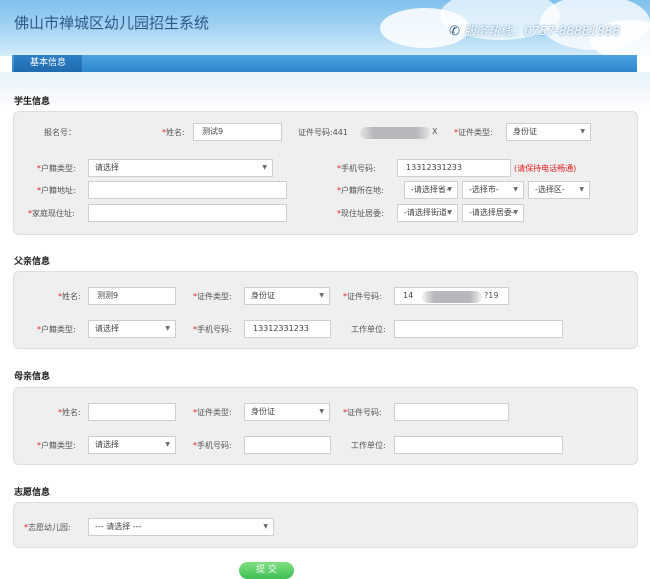  What do you see at coordinates (323, 132) in the screenshot?
I see `student-id-no: 证件号码:441` at bounding box center [323, 132].